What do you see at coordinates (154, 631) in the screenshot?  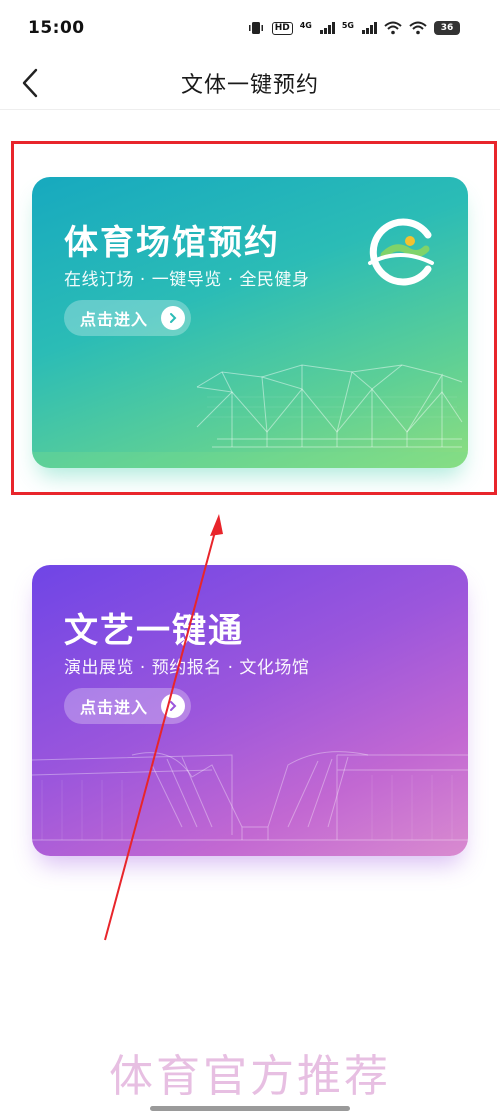 I see `card-title: 文艺一键通` at bounding box center [154, 631].